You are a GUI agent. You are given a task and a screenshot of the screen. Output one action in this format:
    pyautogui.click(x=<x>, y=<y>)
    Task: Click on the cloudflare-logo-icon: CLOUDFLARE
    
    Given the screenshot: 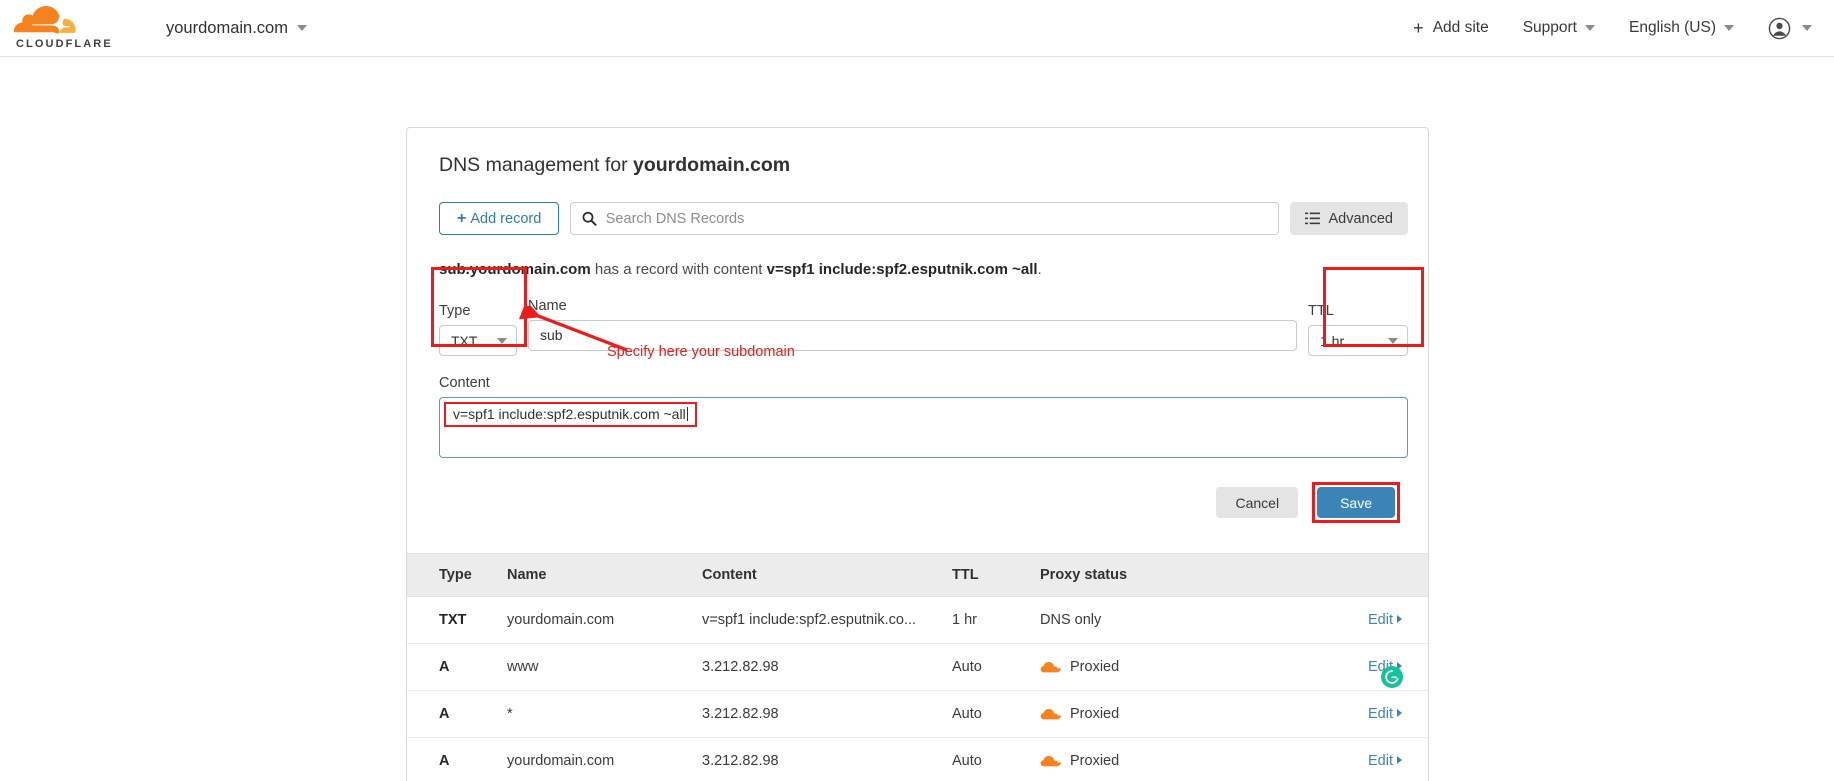 What is the action you would take?
    pyautogui.click(x=63, y=28)
    